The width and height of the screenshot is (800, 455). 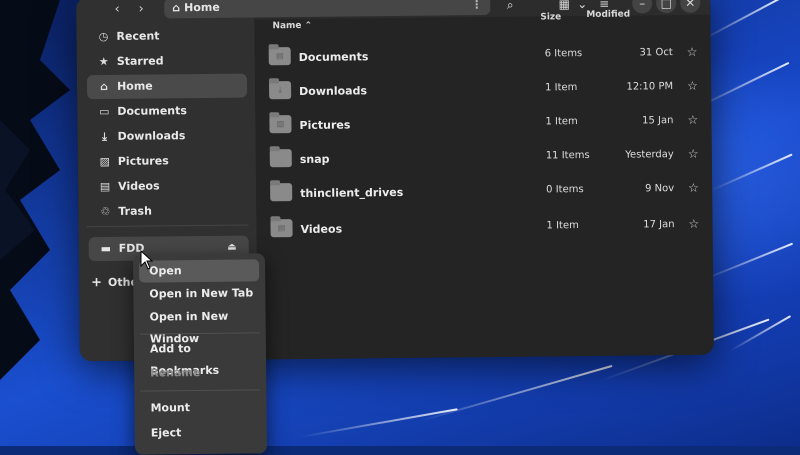 What do you see at coordinates (147, 260) in the screenshot?
I see `mouse-pointer-icon` at bounding box center [147, 260].